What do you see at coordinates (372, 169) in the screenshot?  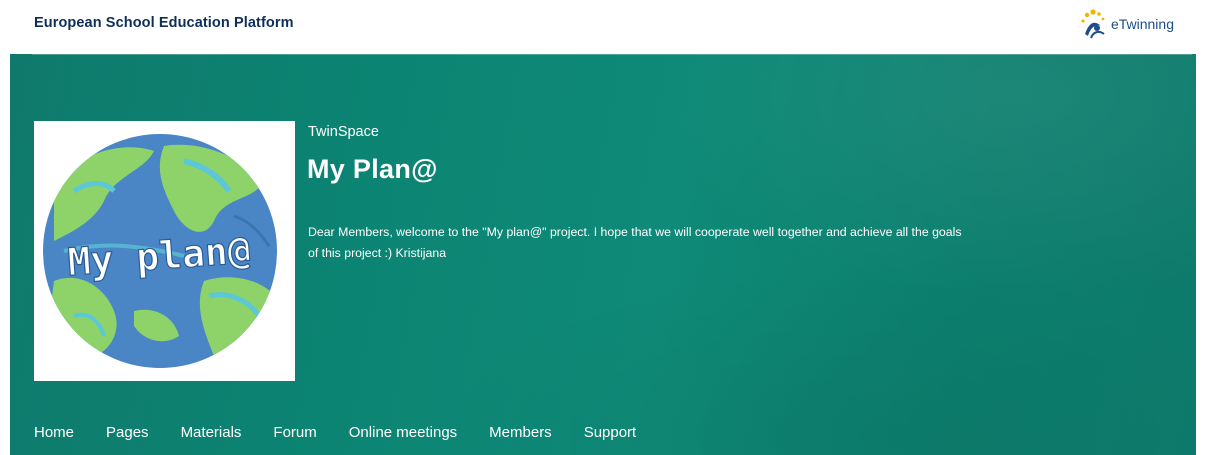 I see `project-title: My Plan@` at bounding box center [372, 169].